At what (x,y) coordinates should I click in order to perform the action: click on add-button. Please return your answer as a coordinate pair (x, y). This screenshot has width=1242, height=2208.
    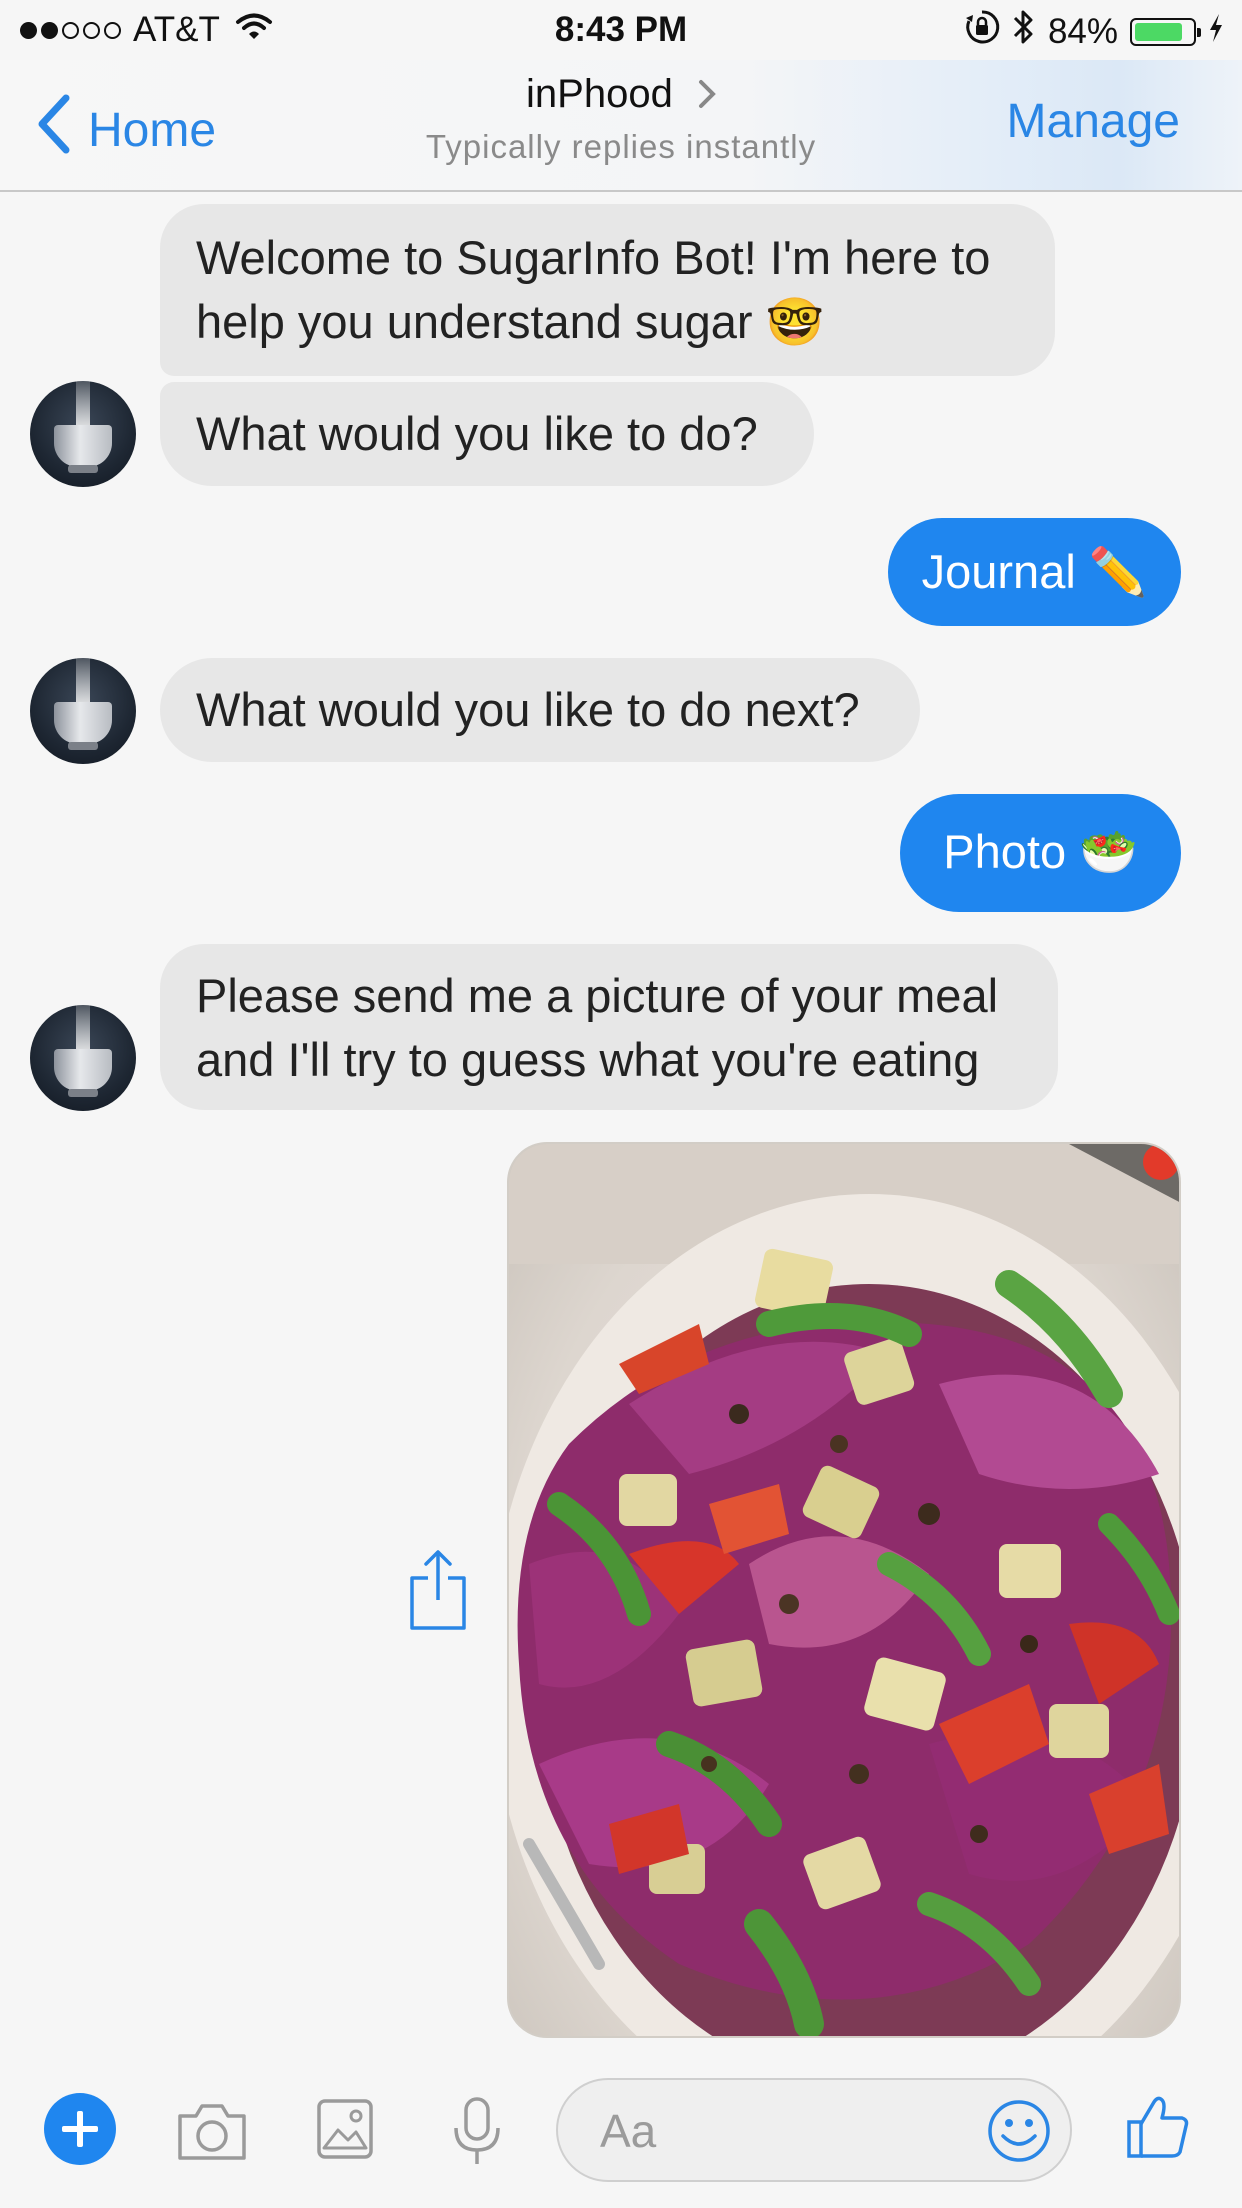
    Looking at the image, I should click on (80, 2129).